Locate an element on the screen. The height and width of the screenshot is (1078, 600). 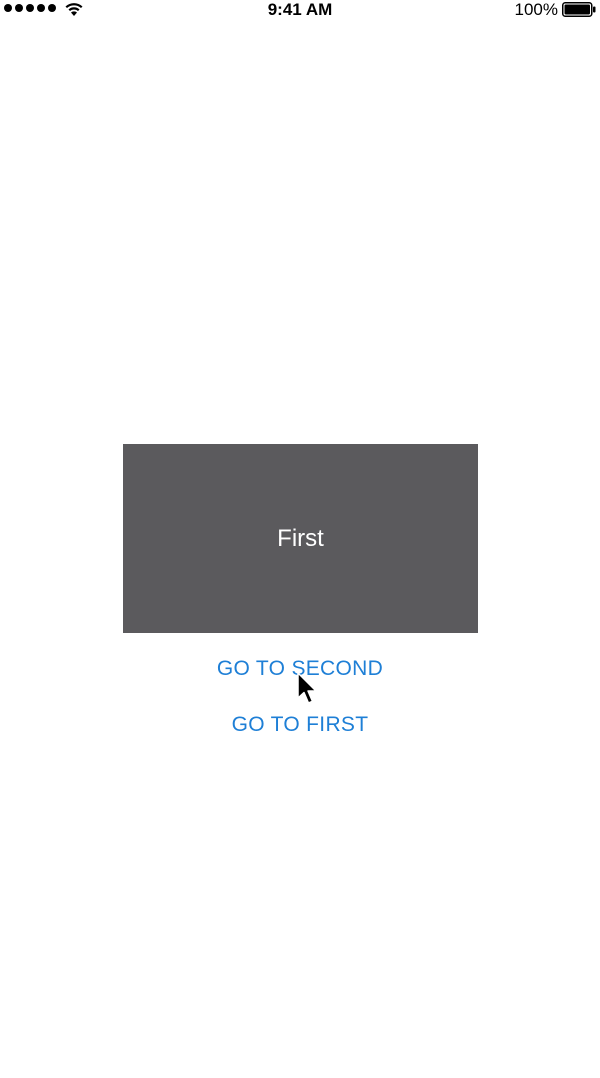
card-label: First is located at coordinates (300, 538).